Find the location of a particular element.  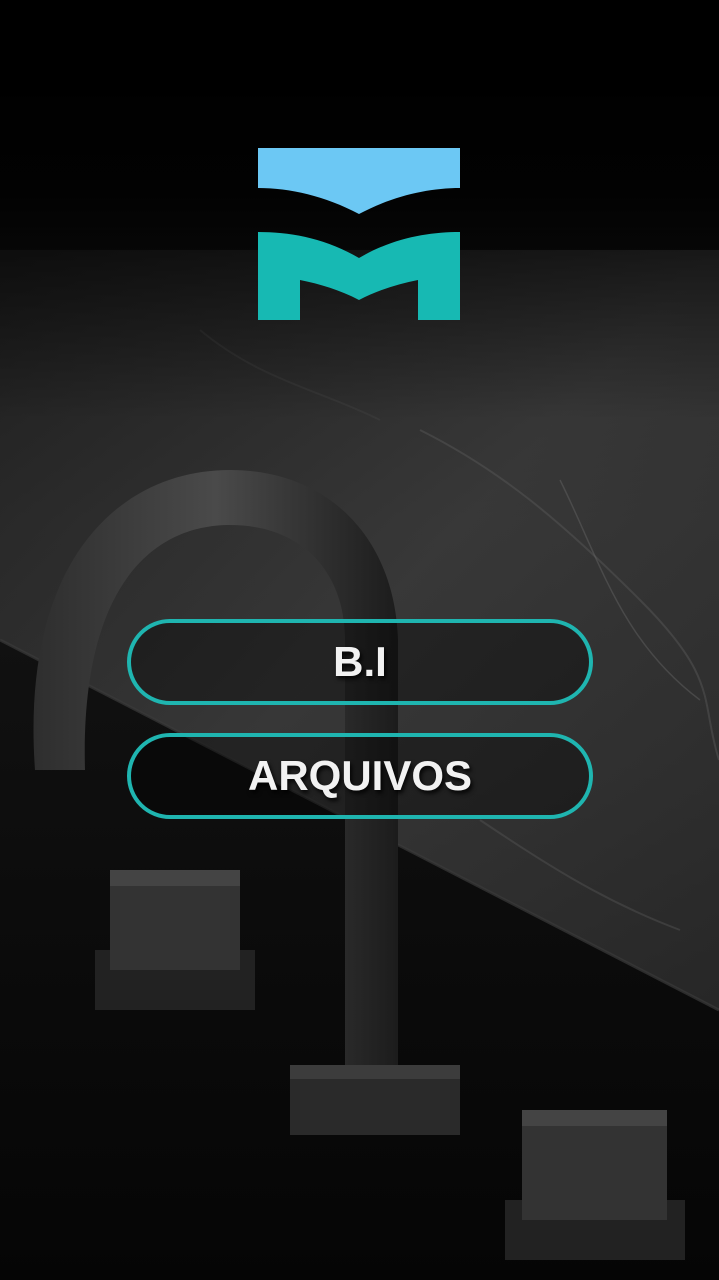

arquivos-button: ARQUIVOS is located at coordinates (360, 776).